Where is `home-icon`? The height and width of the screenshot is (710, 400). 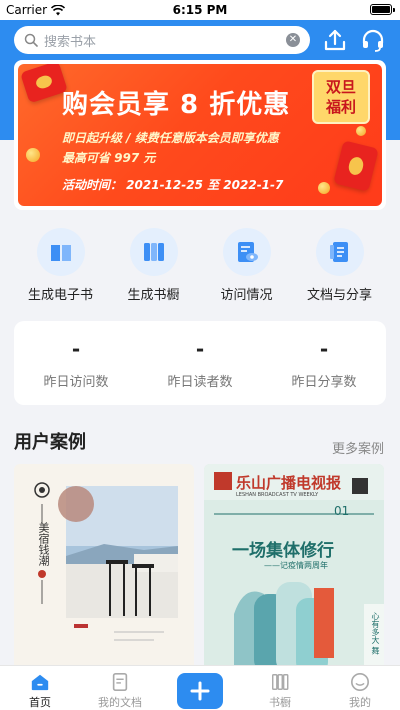
home-icon is located at coordinates (40, 682).